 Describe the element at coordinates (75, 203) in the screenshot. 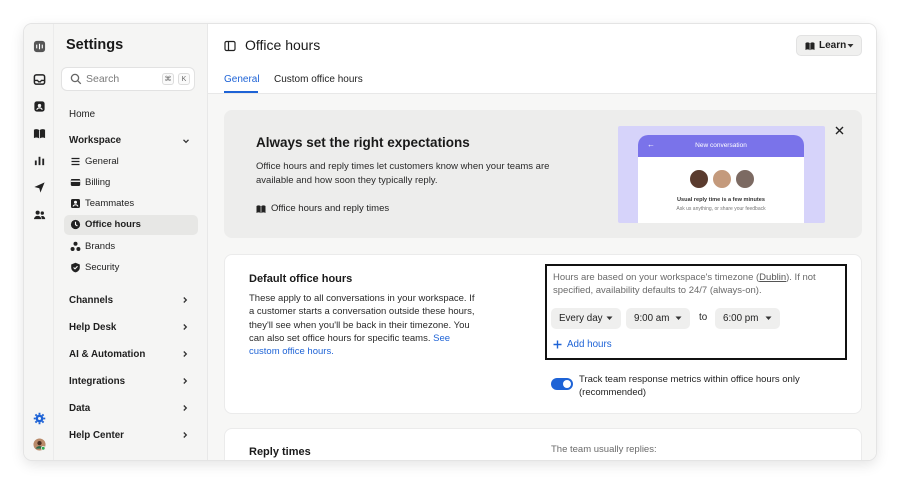

I see `id-badge-icon` at that location.